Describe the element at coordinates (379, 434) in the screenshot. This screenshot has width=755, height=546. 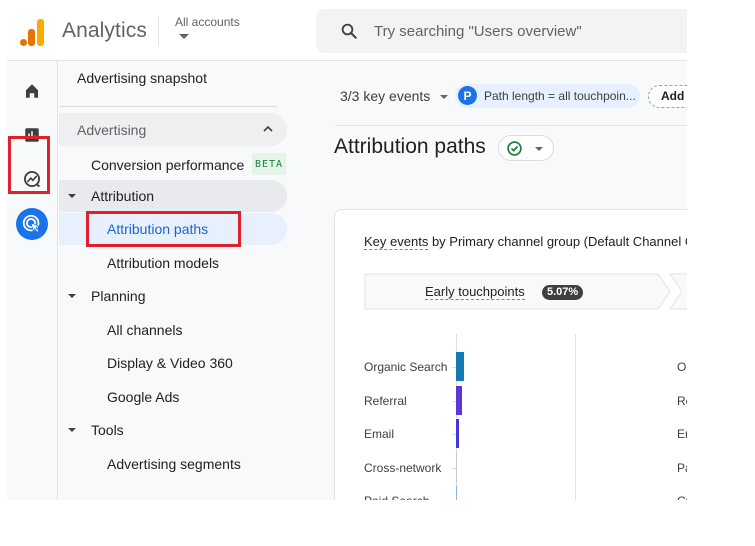
I see `chart-category-label: Email` at that location.